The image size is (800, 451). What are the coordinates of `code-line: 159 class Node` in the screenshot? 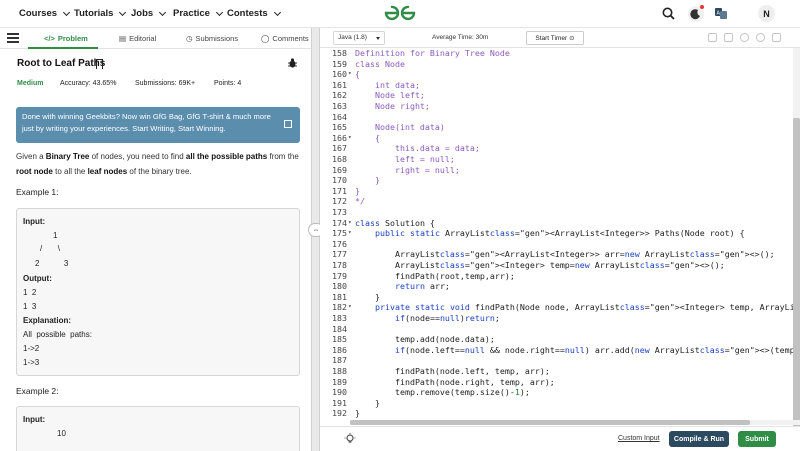 It's located at (560, 64).